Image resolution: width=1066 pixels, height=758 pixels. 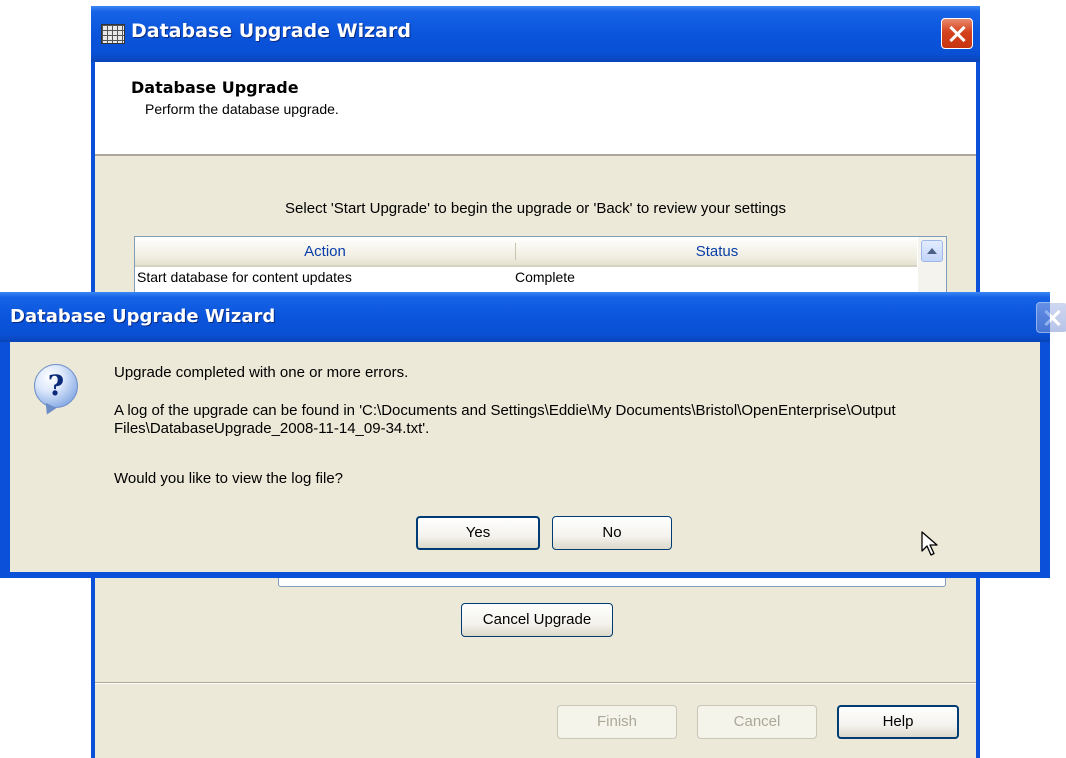 What do you see at coordinates (244, 277) in the screenshot?
I see `row-action: Start database for content updates` at bounding box center [244, 277].